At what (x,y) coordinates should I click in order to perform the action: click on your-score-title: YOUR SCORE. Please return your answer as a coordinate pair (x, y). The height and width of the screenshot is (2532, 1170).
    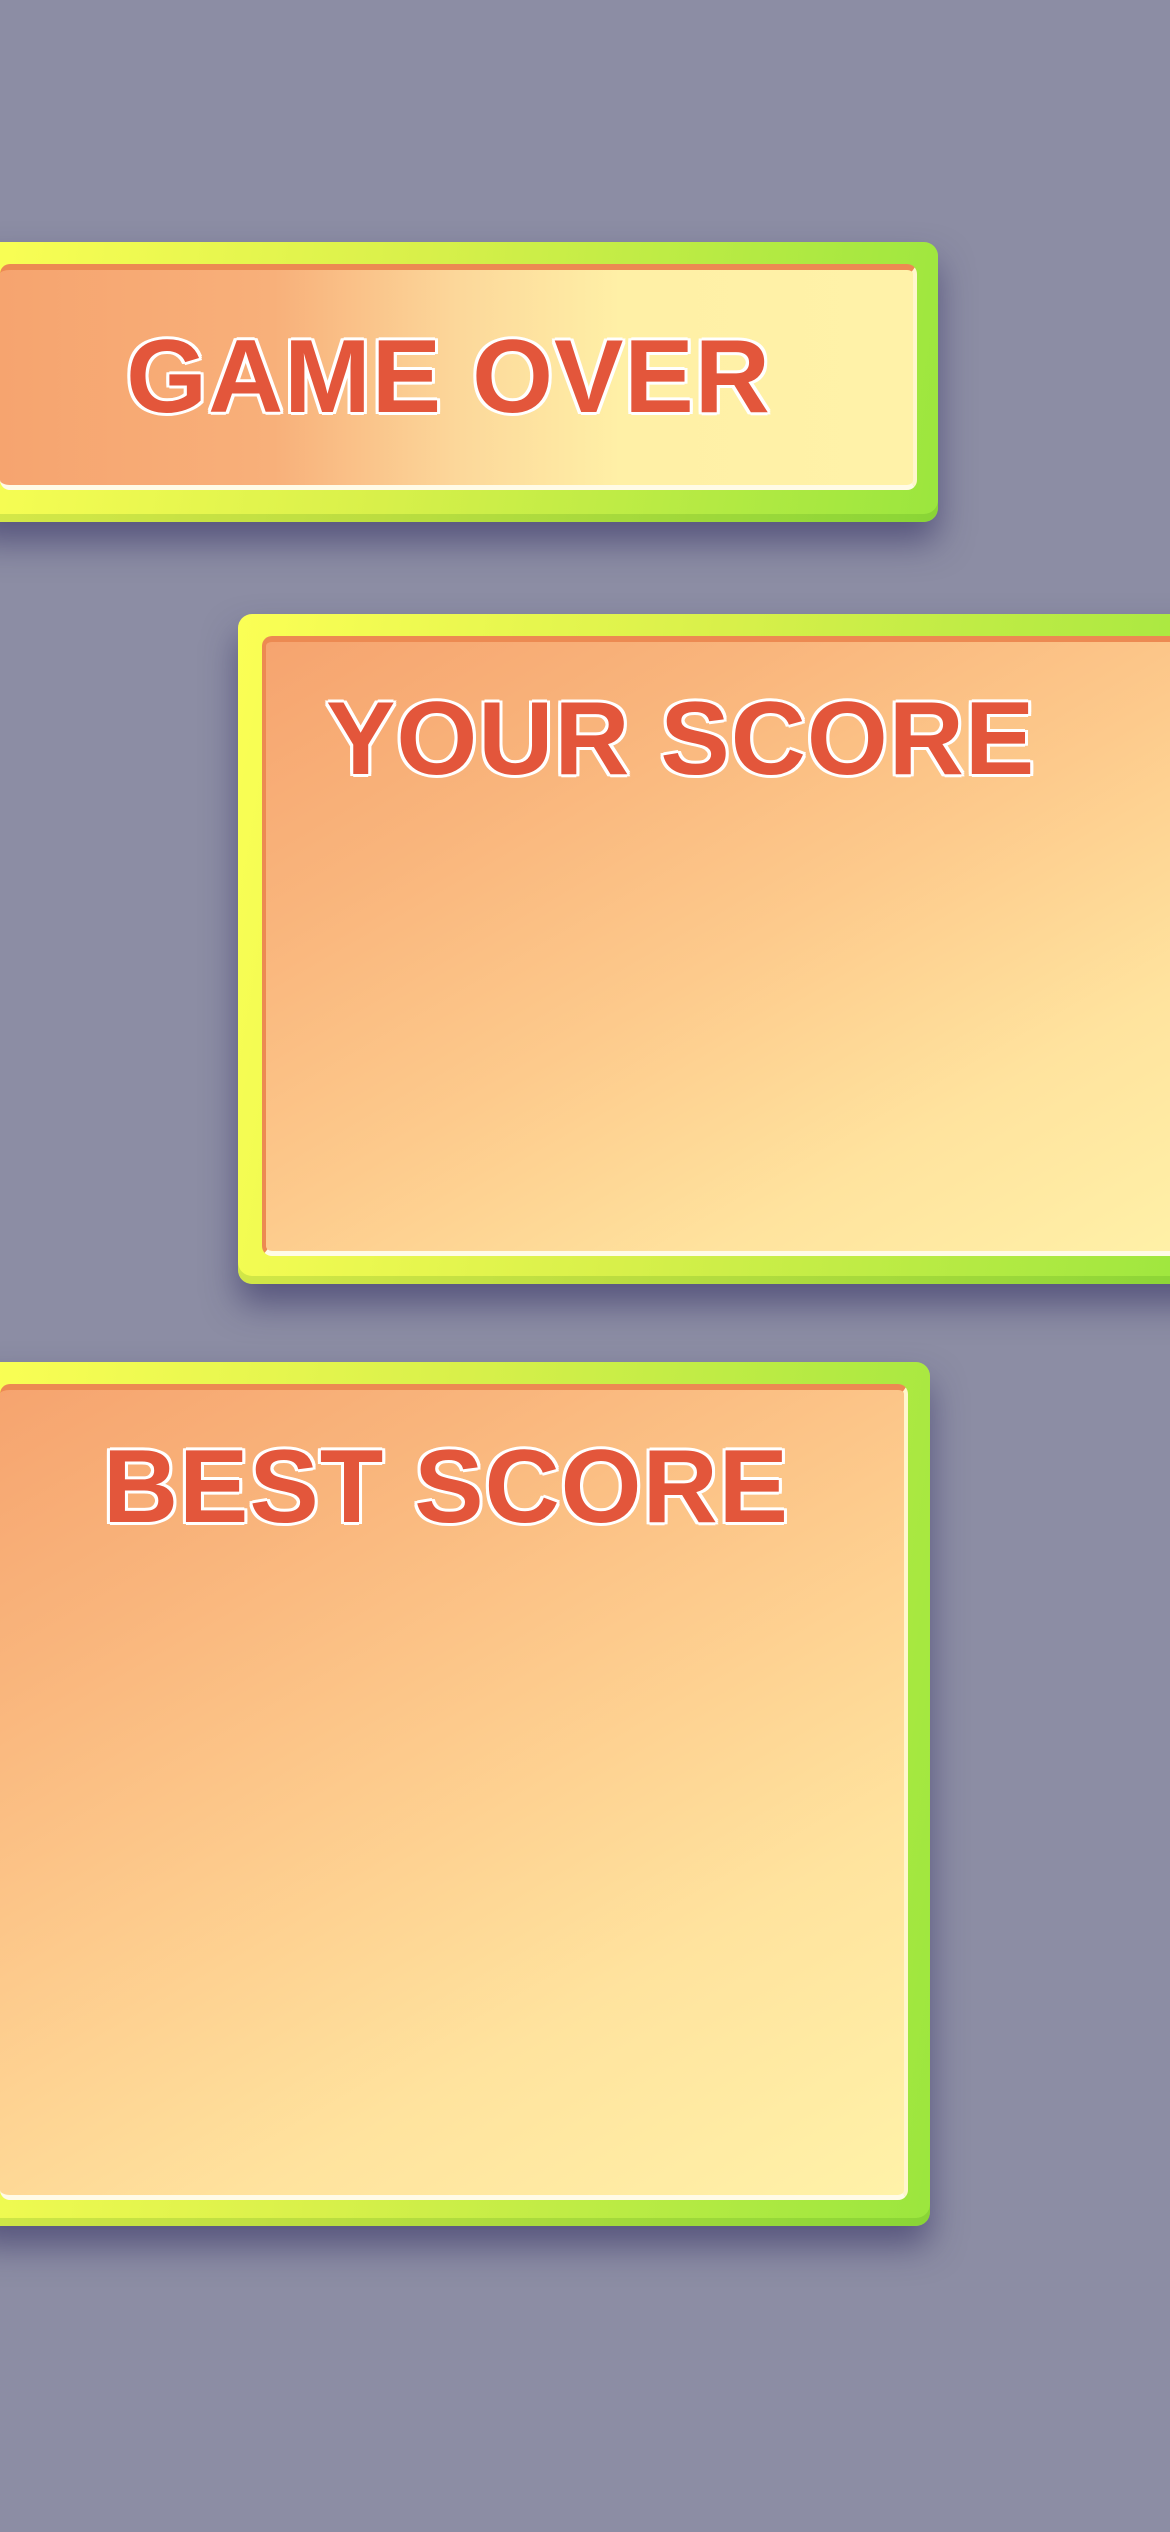
    Looking at the image, I should click on (681, 739).